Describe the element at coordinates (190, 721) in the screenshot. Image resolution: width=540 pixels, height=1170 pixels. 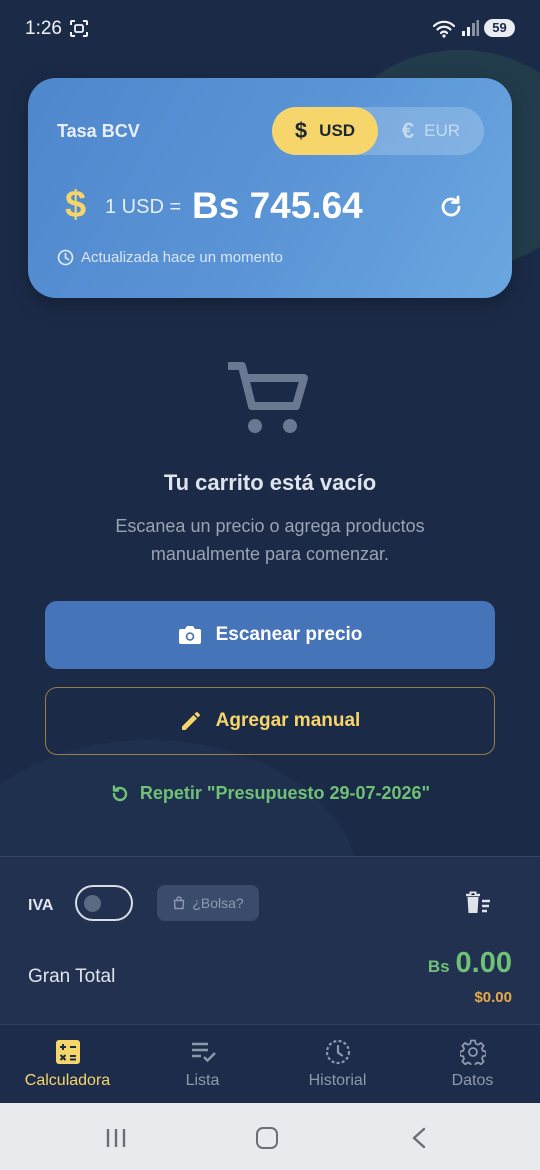
I see `pencil-icon` at that location.